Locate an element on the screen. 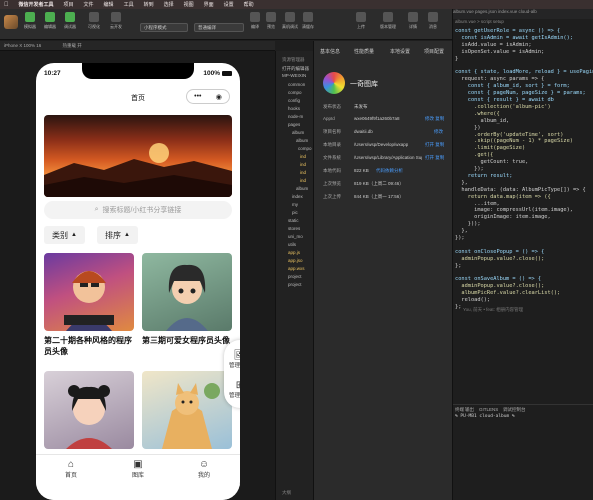 This screenshot has width=593, height=500. code-line: .get({ is located at coordinates (474, 155).